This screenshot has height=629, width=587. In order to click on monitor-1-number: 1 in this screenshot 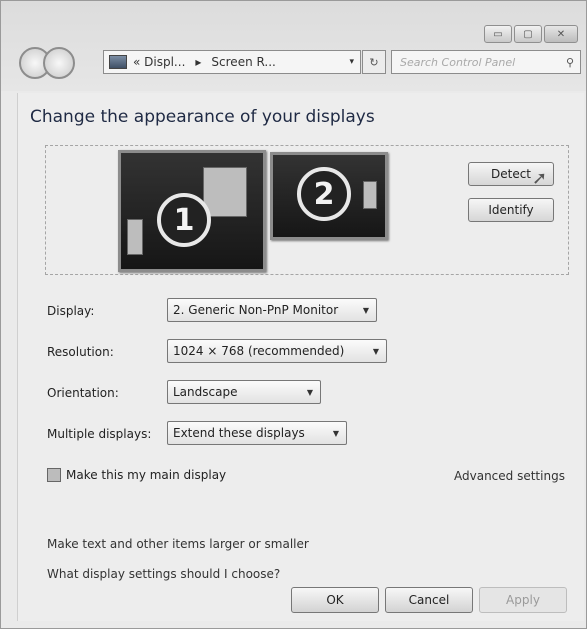, I will do `click(184, 220)`.